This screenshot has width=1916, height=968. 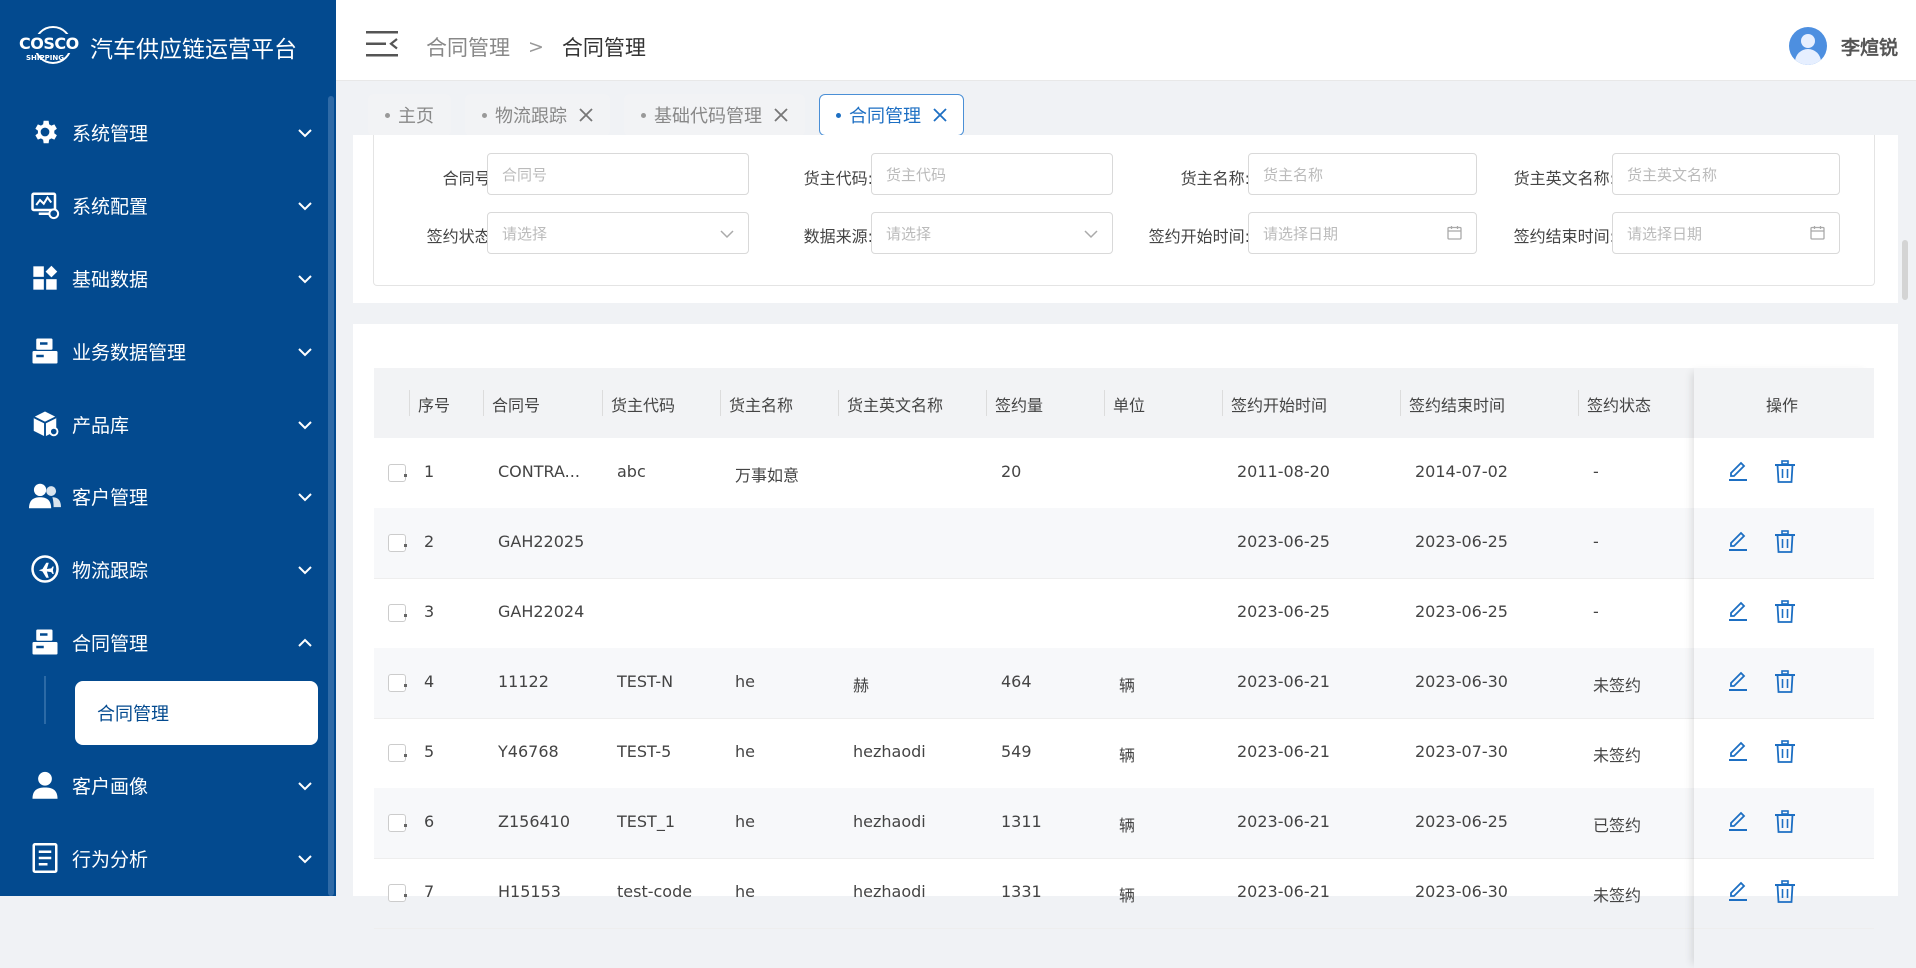 What do you see at coordinates (1124, 473) in the screenshot?
I see `table-row: 1 CONTRA... abc 万事如意 20 2011-08-20 2014-07-02 -` at bounding box center [1124, 473].